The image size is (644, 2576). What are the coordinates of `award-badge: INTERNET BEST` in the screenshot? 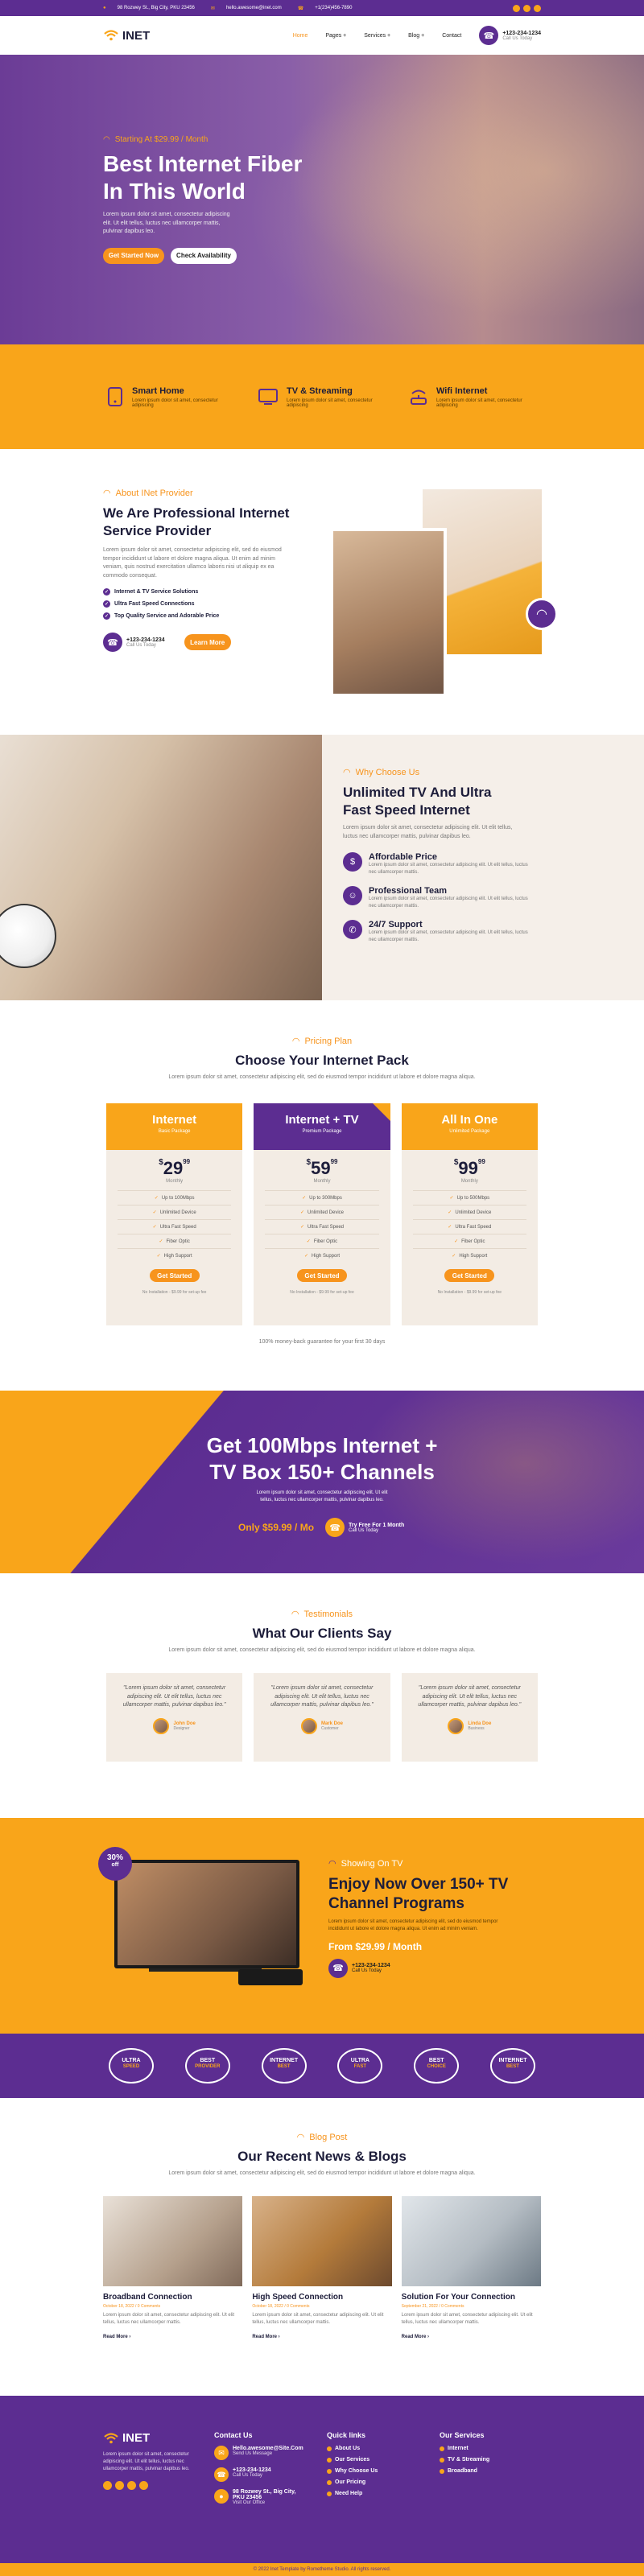 It's located at (284, 2065).